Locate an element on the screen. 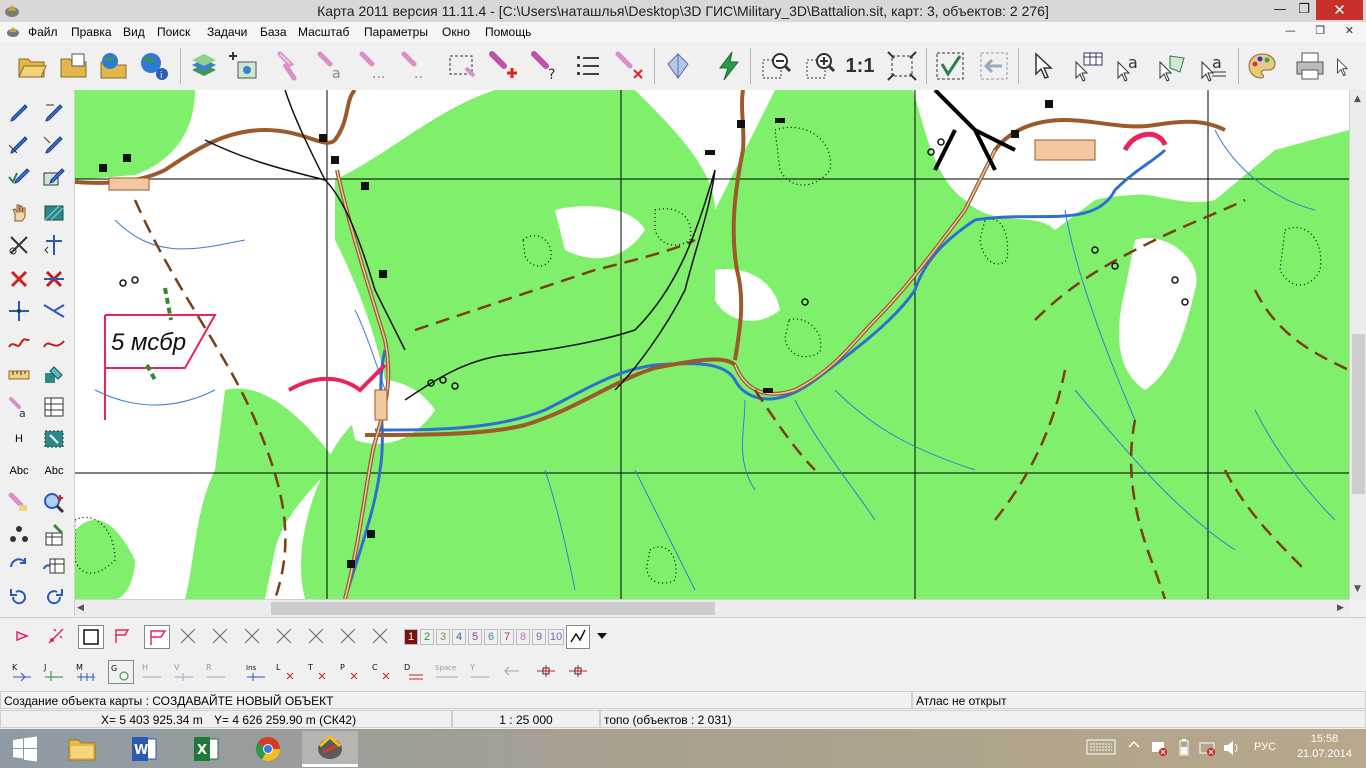 The width and height of the screenshot is (1366, 768). open-data-icon is located at coordinates (74, 66).